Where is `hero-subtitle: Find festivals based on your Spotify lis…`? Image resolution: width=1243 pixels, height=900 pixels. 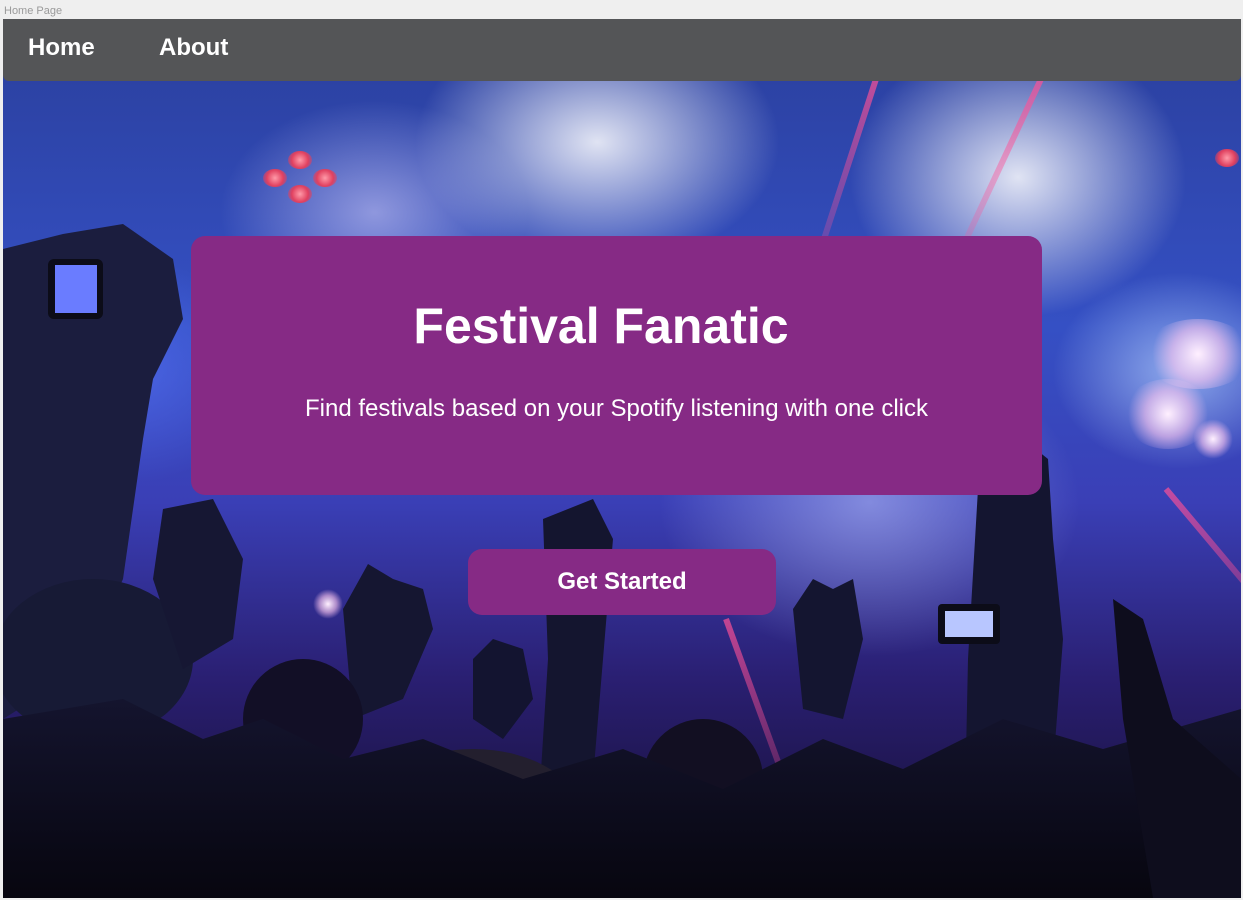 hero-subtitle: Find festivals based on your Spotify lis… is located at coordinates (616, 408).